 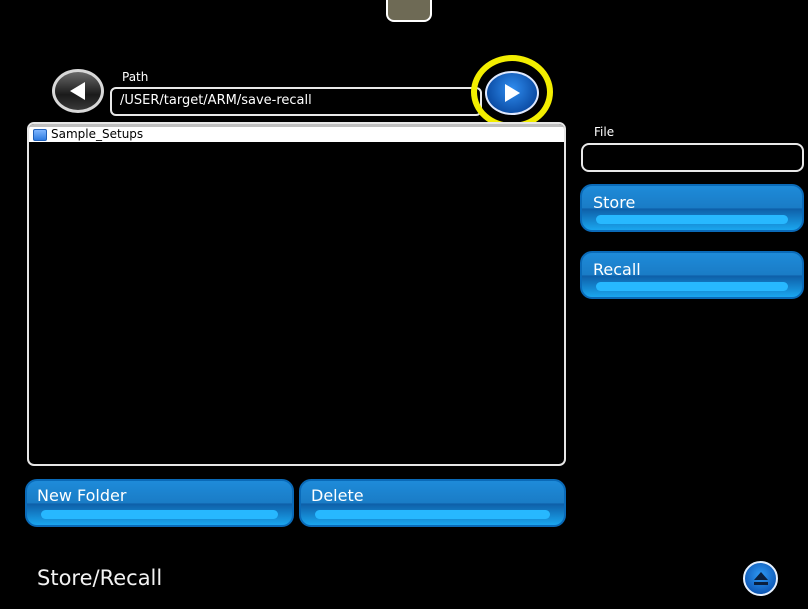 What do you see at coordinates (337, 495) in the screenshot?
I see `delete-button-label: Delete` at bounding box center [337, 495].